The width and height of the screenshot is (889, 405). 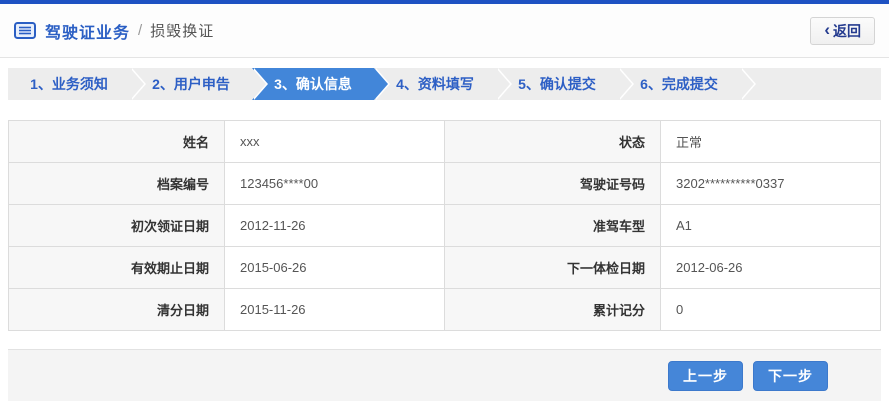 What do you see at coordinates (334, 225) in the screenshot?
I see `field-value-first-issue-date: 2012-11-26` at bounding box center [334, 225].